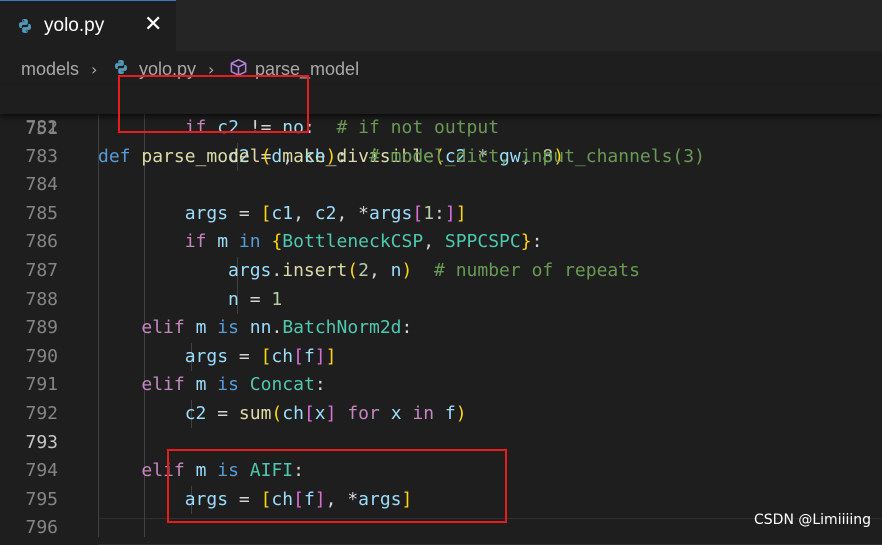 The image size is (882, 545). What do you see at coordinates (441, 357) in the screenshot?
I see `code-line: 790 args = [ch[f]]` at bounding box center [441, 357].